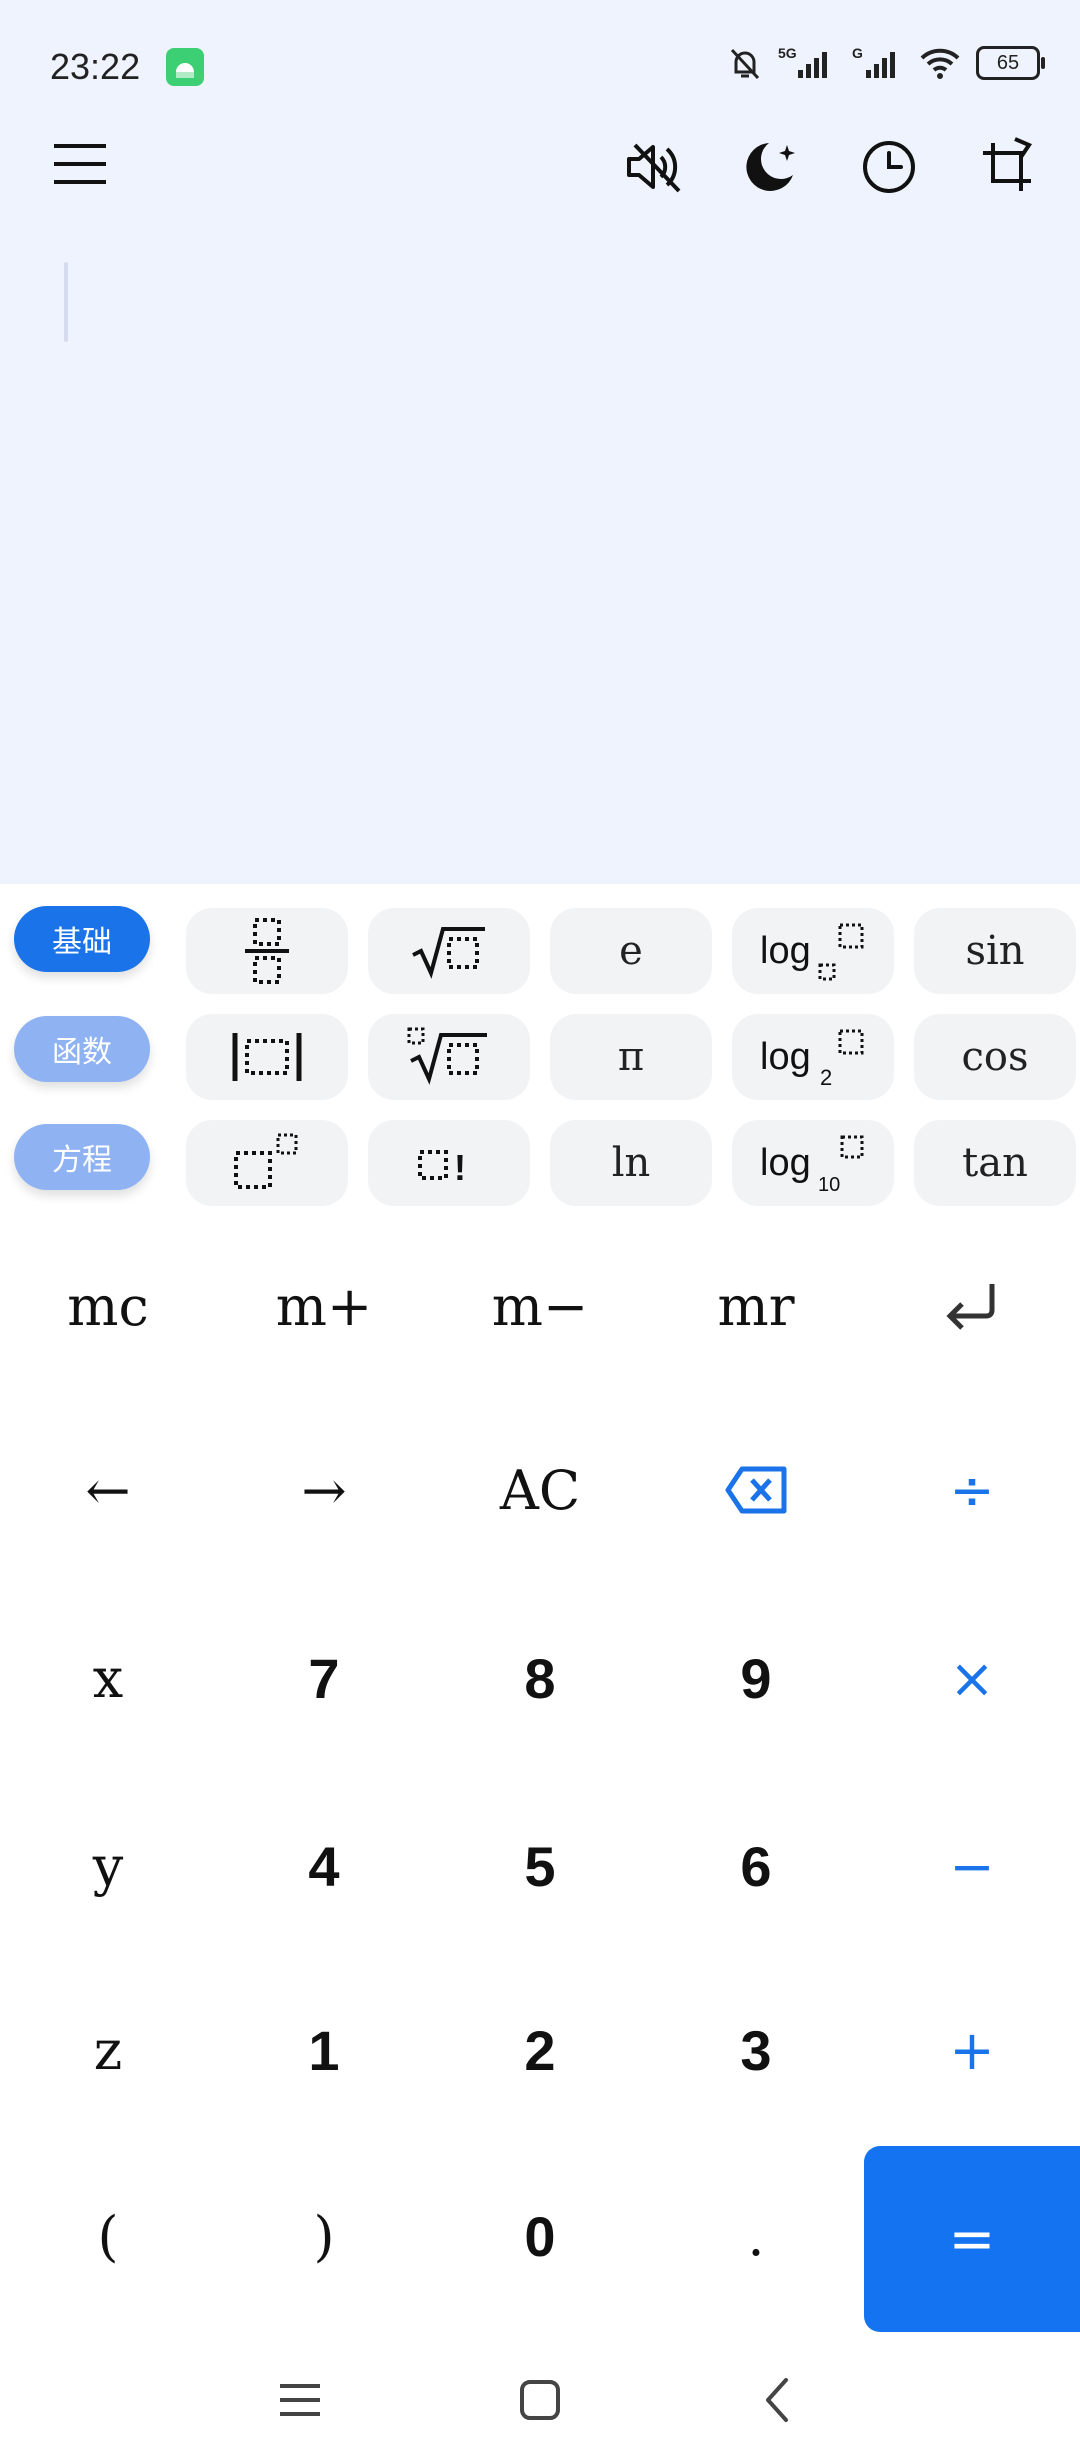 The height and width of the screenshot is (2460, 1080). Describe the element at coordinates (108, 1678) in the screenshot. I see `var-x-key: x` at that location.